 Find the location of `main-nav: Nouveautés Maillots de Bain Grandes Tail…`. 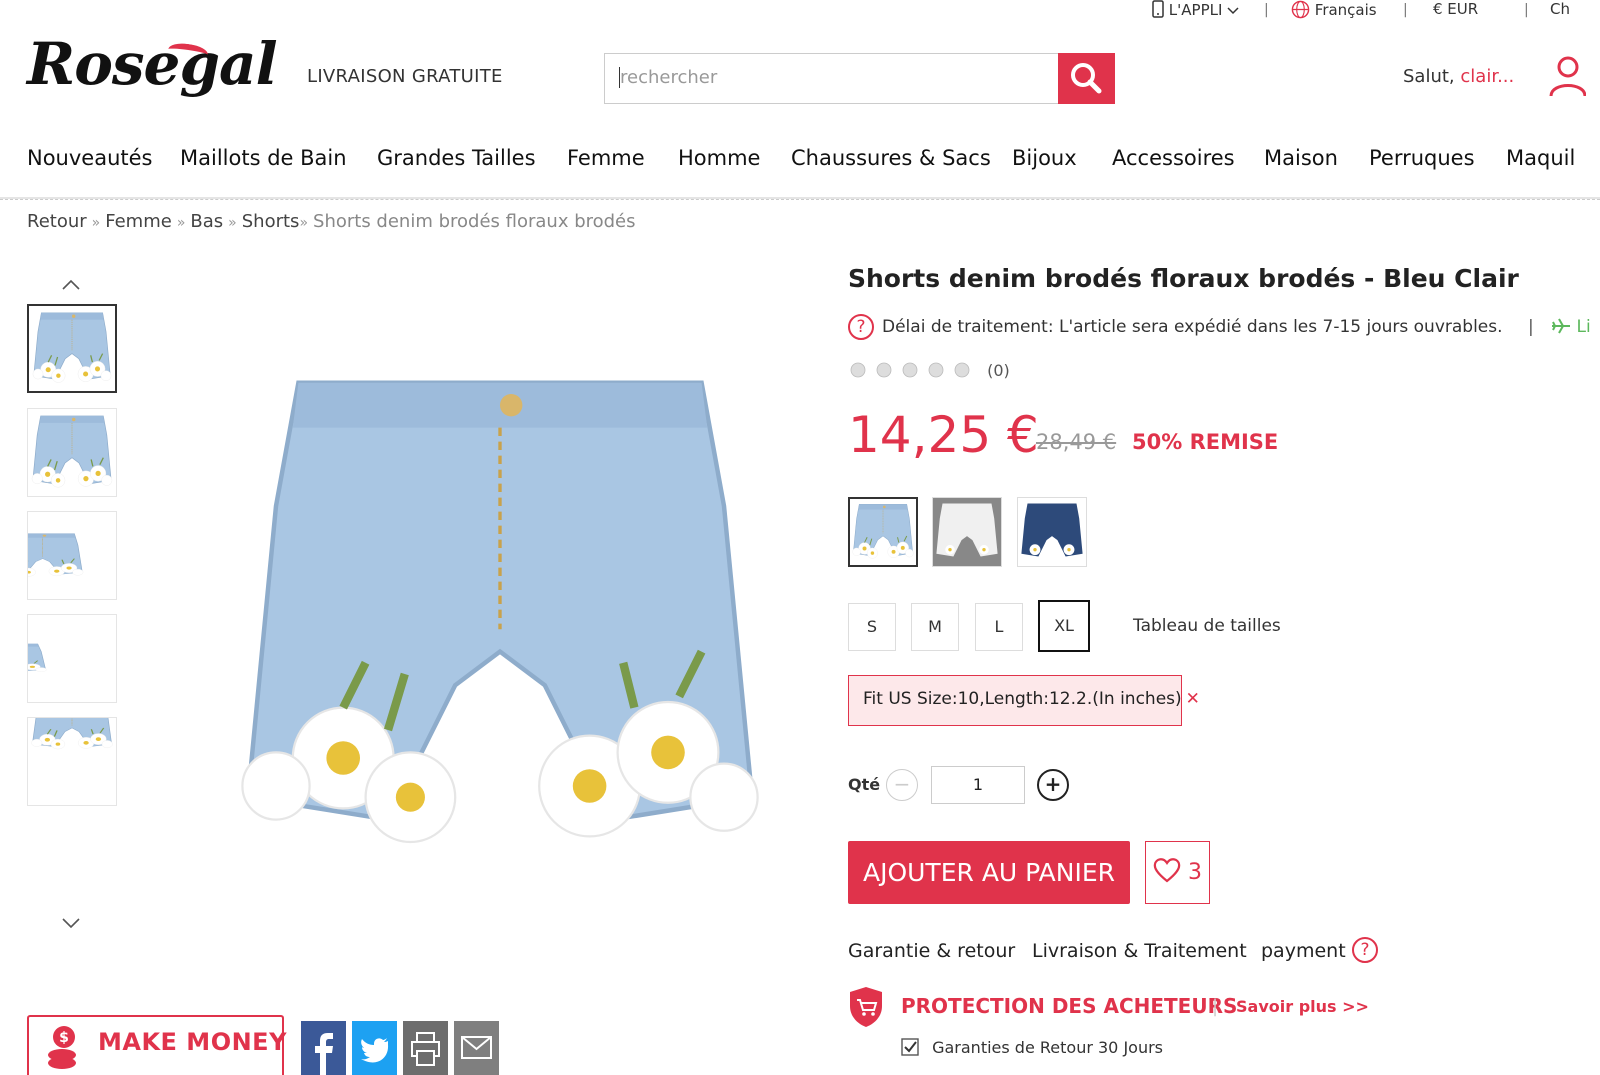

main-nav: Nouveautés Maillots de Bain Grandes Tail… is located at coordinates (800, 166).